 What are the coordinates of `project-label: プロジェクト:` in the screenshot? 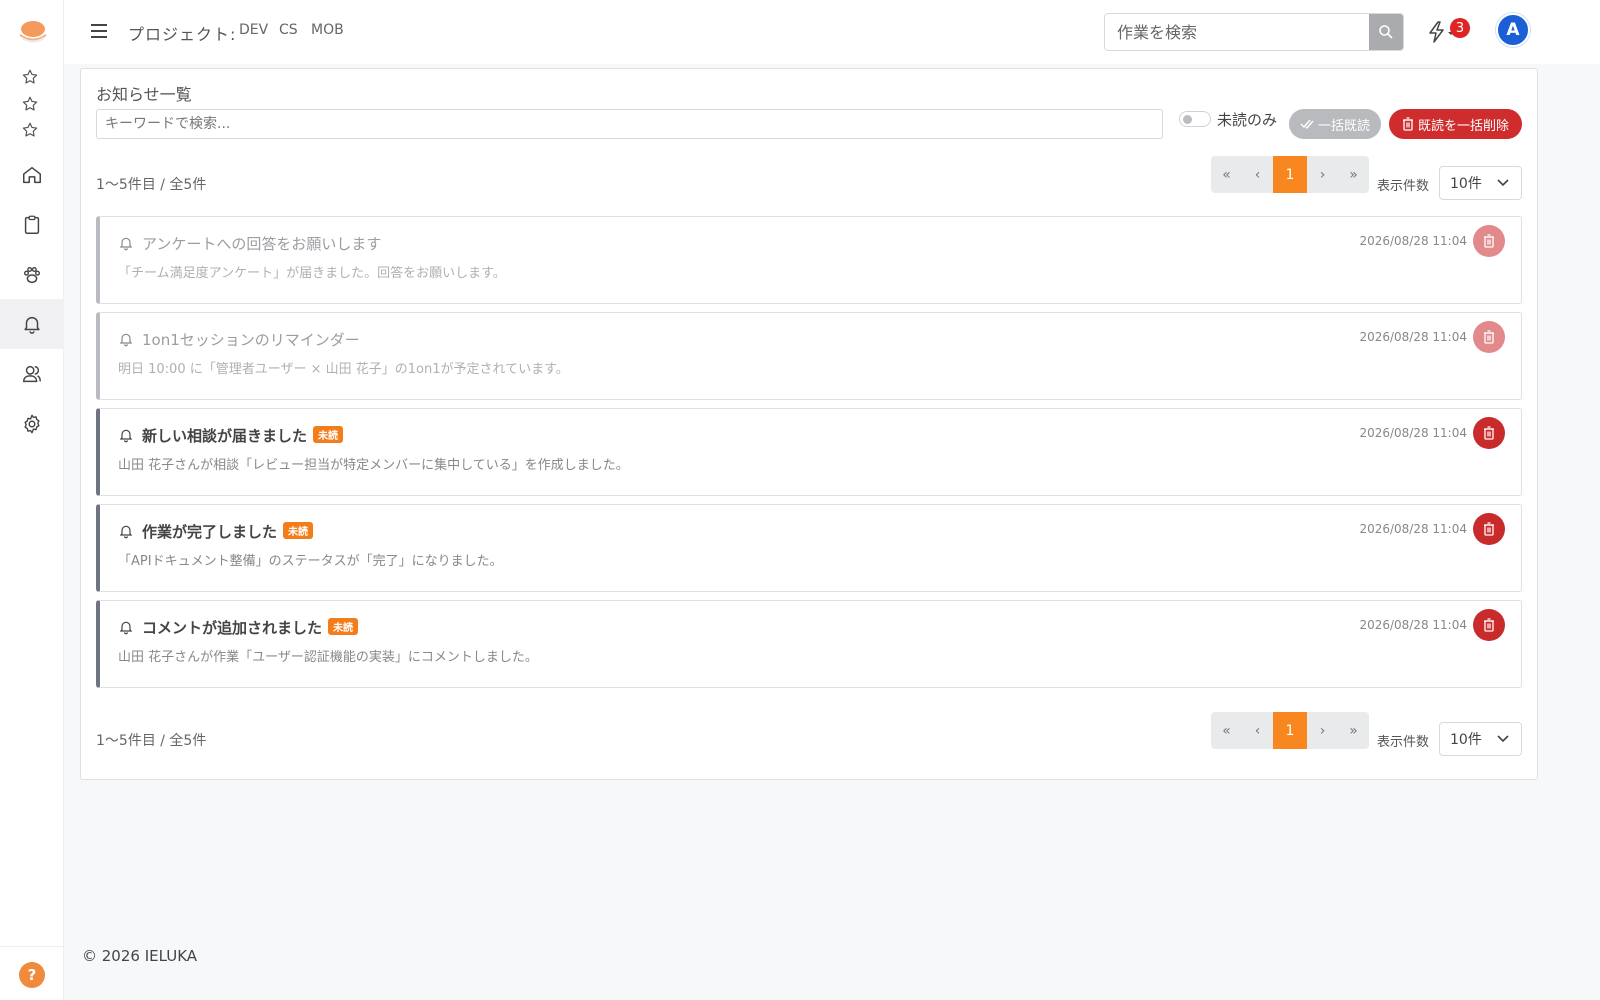 It's located at (182, 34).